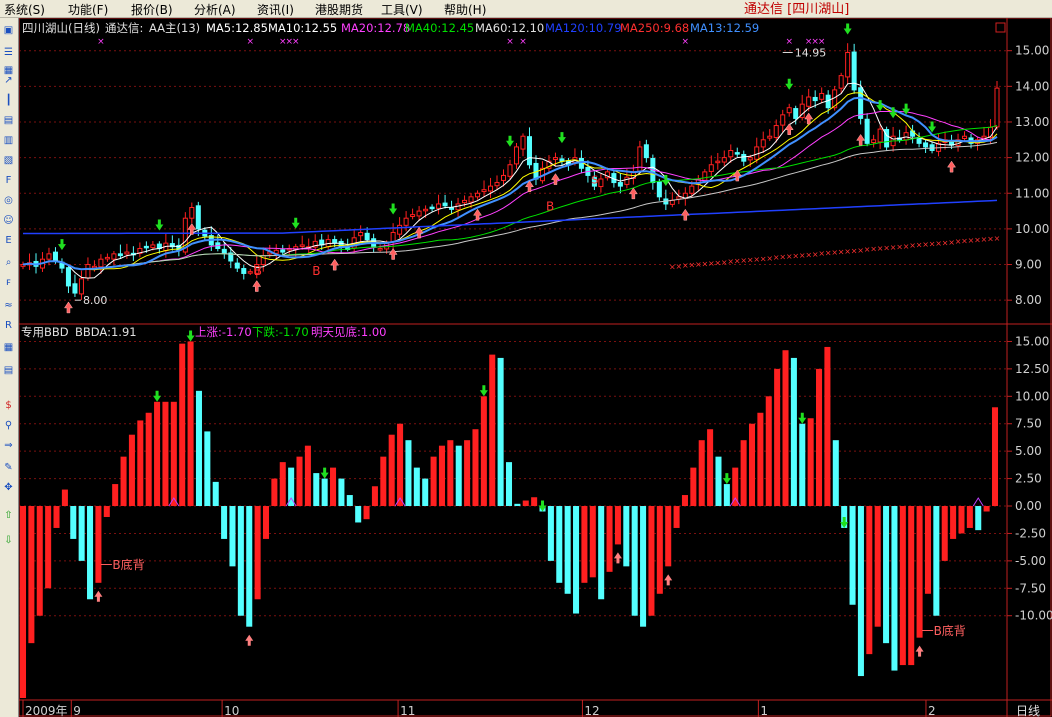 This screenshot has width=1052, height=717. Describe the element at coordinates (152, 9) in the screenshot. I see `menu-quote: 报价(B)` at that location.